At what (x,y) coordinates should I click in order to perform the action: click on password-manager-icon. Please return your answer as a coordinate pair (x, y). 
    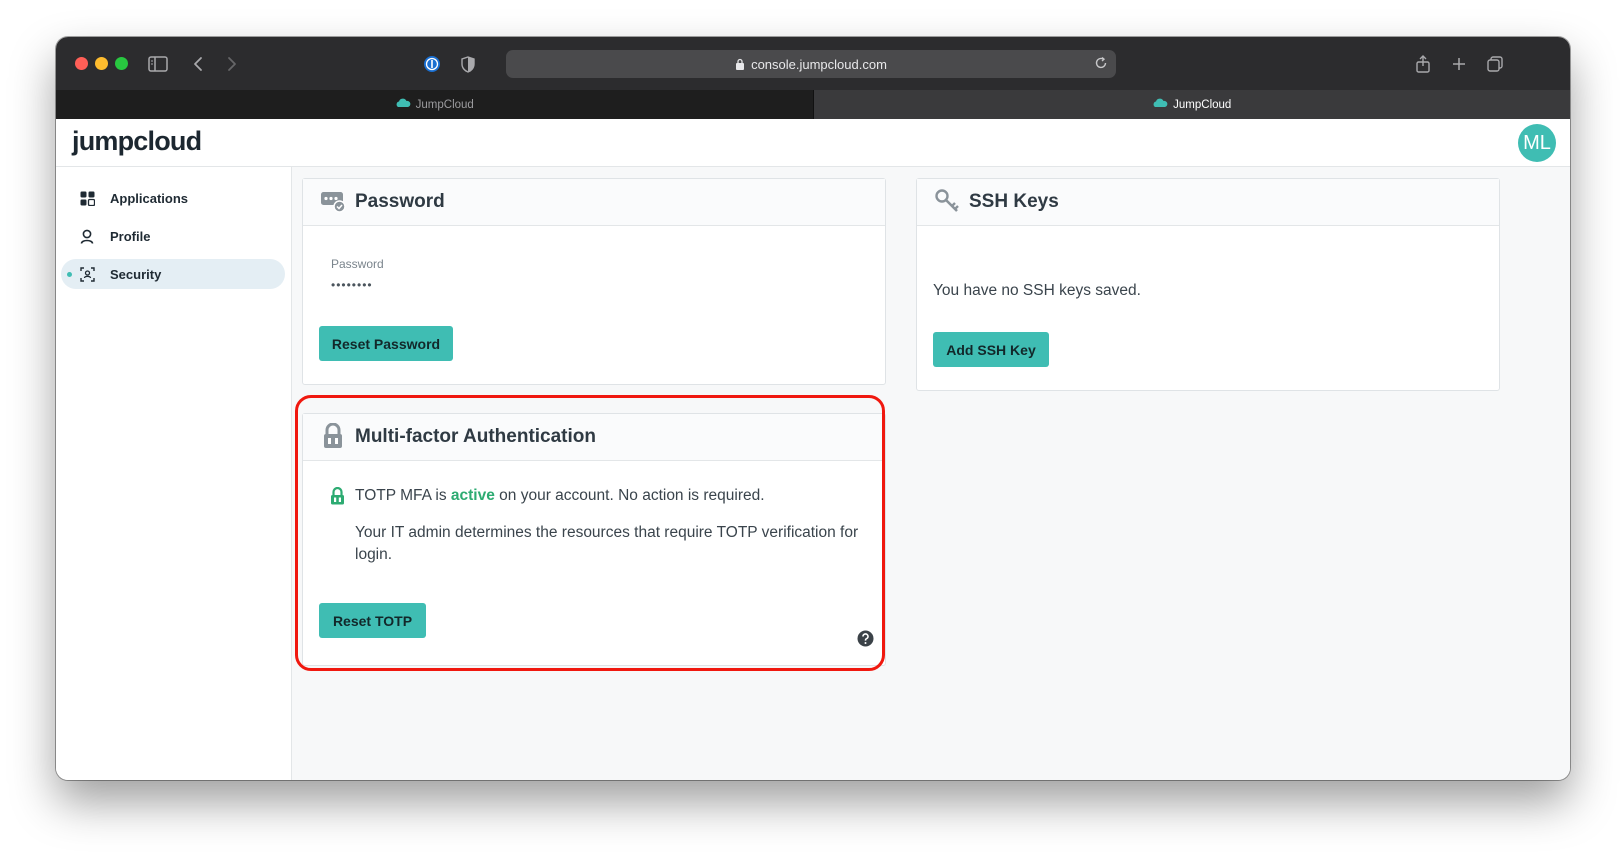
    Looking at the image, I should click on (432, 64).